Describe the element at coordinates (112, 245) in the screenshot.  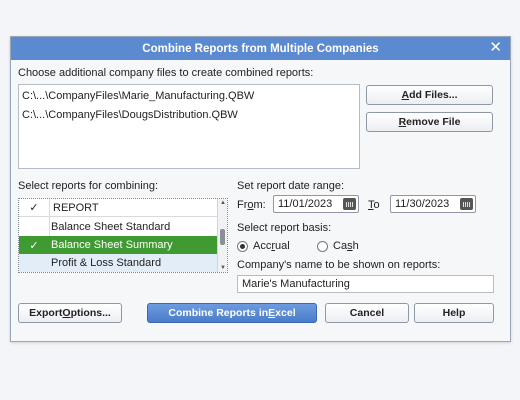
I see `report-row-label: Balance Sheet Summary` at that location.